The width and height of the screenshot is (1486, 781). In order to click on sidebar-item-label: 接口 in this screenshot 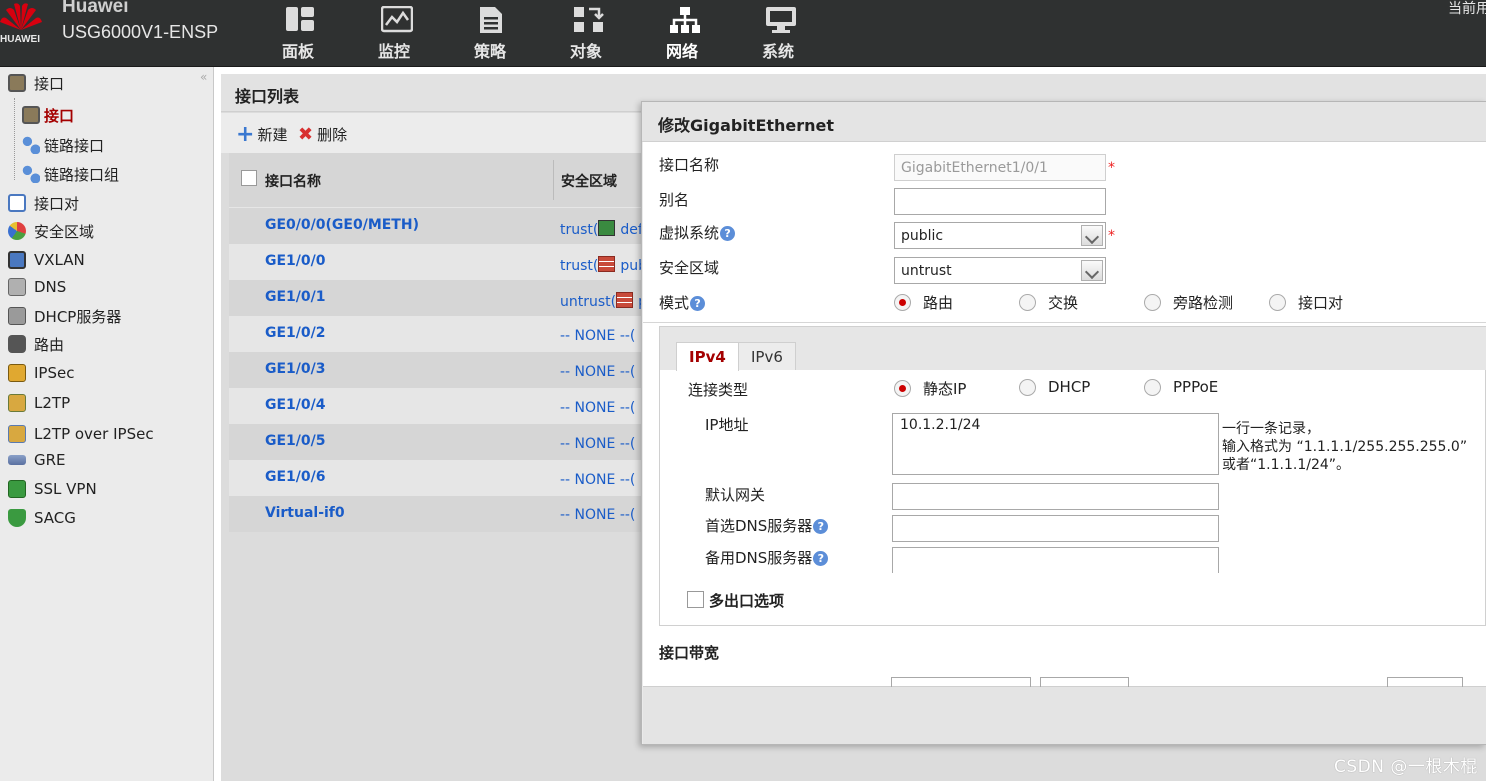, I will do `click(59, 115)`.